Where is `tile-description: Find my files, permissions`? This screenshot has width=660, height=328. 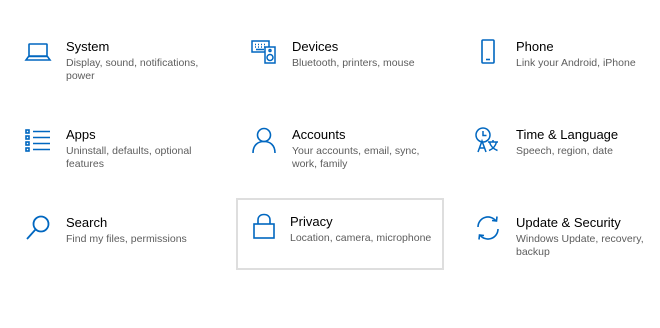 tile-description: Find my files, permissions is located at coordinates (126, 239).